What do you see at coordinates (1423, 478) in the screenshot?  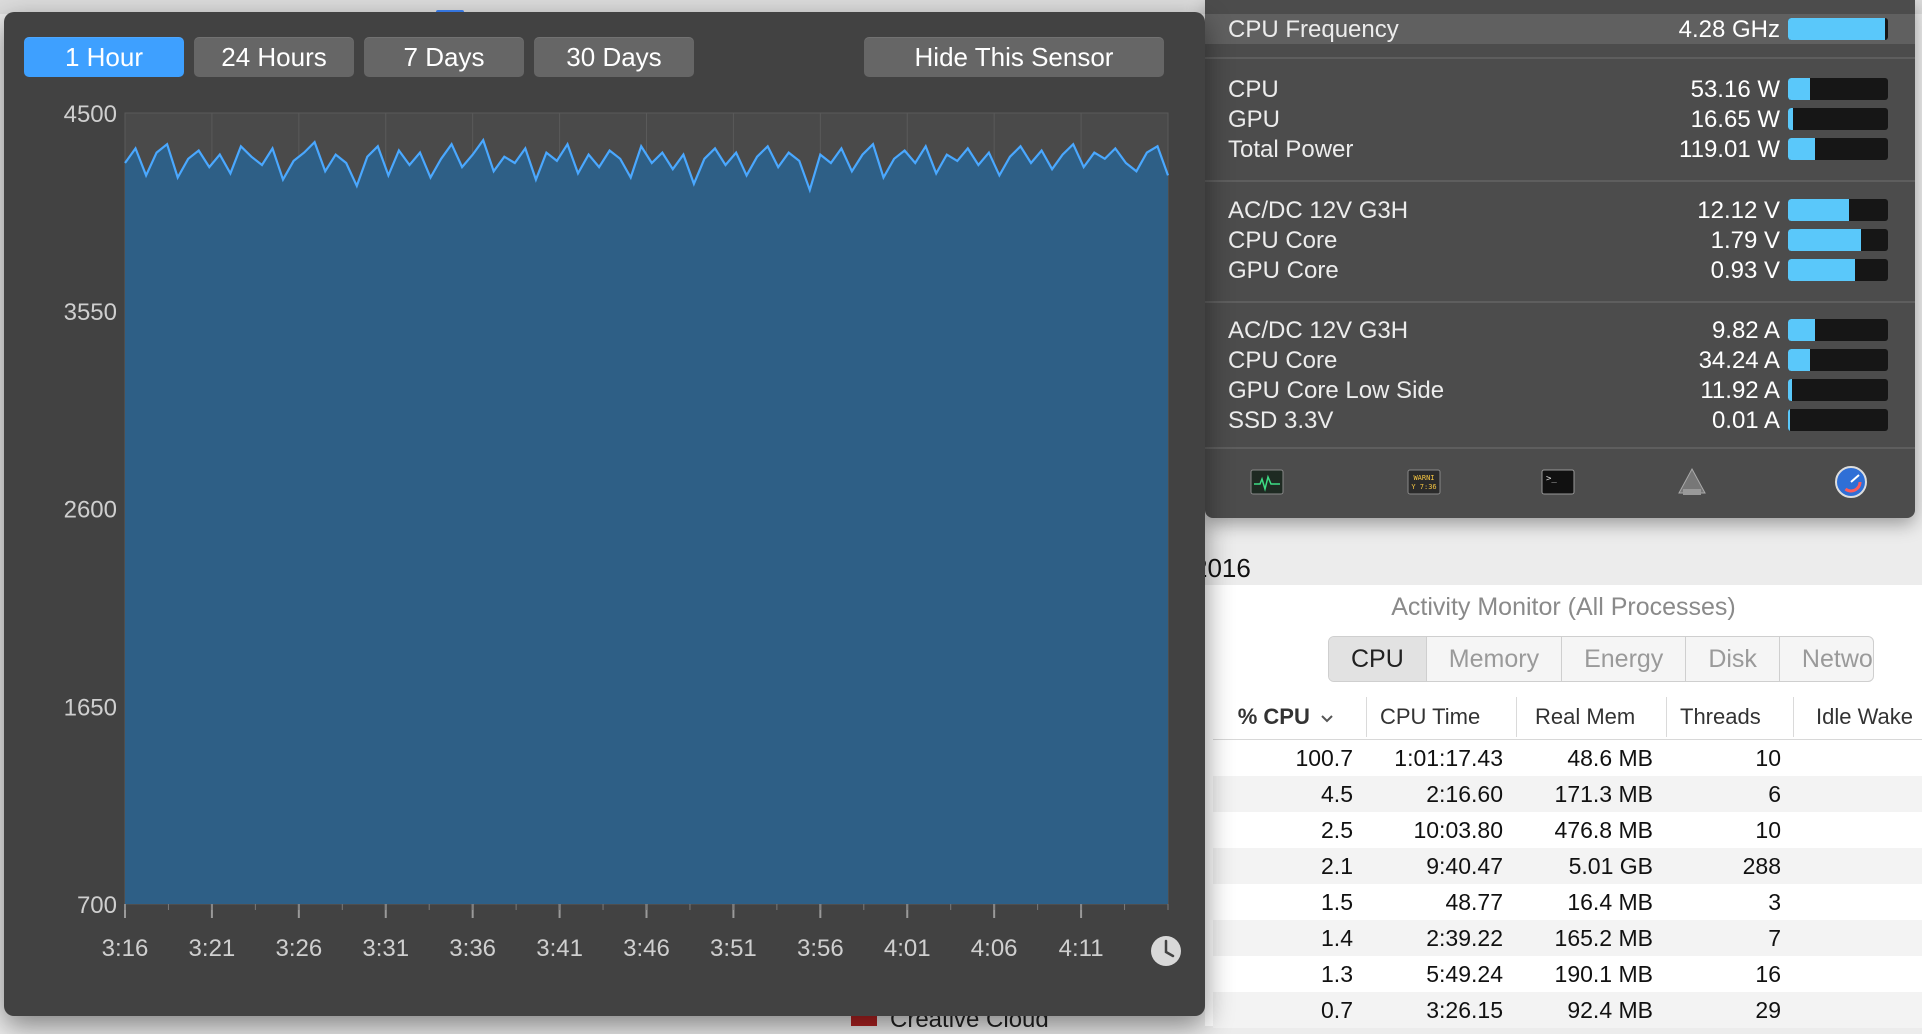 I see `svg-text: WARNI` at bounding box center [1423, 478].